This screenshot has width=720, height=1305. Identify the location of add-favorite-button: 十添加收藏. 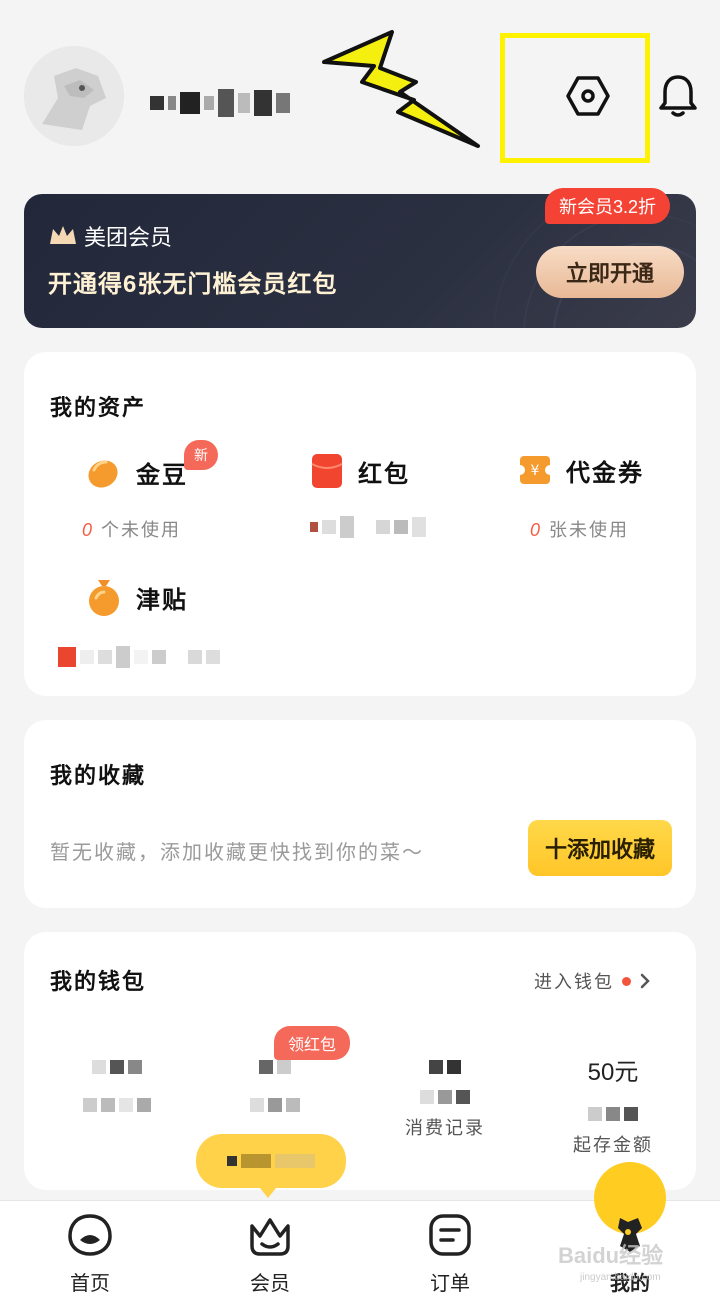
(600, 848).